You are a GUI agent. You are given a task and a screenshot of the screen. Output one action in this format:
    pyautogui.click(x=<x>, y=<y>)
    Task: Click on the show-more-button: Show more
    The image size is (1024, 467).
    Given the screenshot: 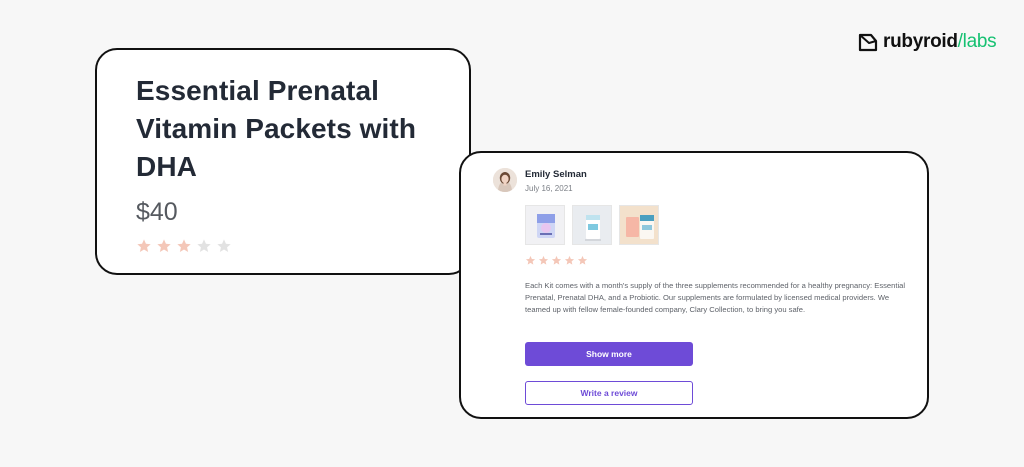 What is the action you would take?
    pyautogui.click(x=609, y=354)
    